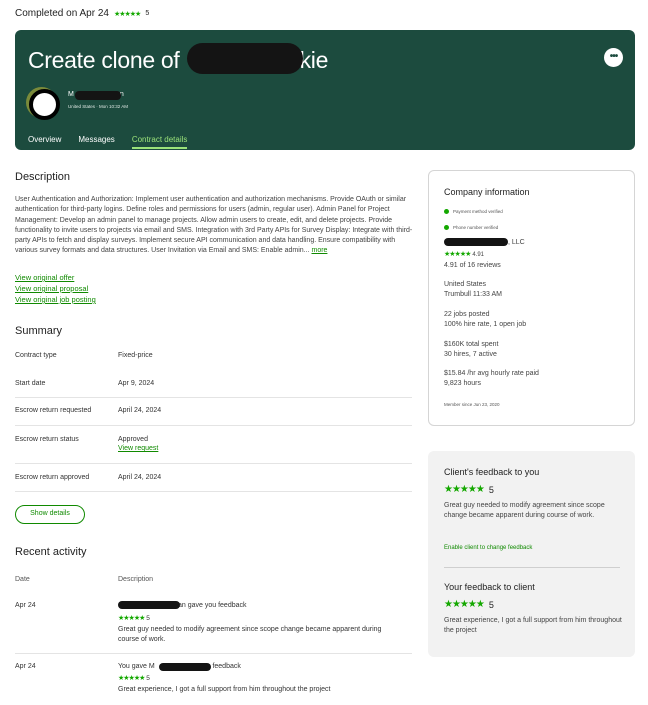 This screenshot has width=648, height=705. Describe the element at coordinates (613, 57) in the screenshot. I see `more-options-icon: •••` at that location.